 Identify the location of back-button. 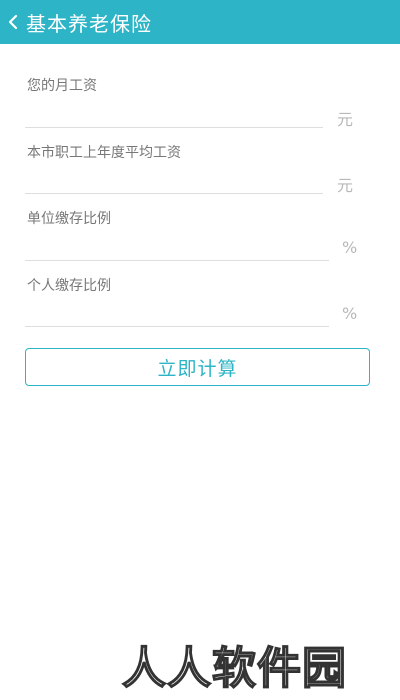
(13, 22).